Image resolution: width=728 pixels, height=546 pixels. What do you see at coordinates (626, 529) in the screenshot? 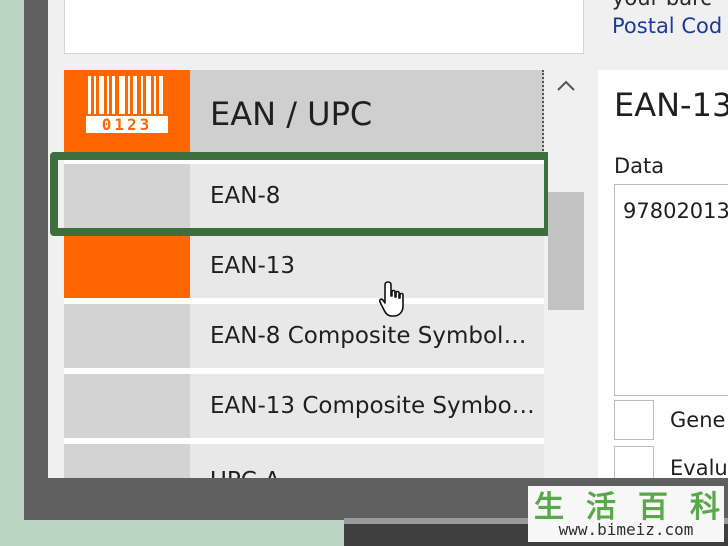
I see `watermark-url: www.bimeiz.com` at bounding box center [626, 529].